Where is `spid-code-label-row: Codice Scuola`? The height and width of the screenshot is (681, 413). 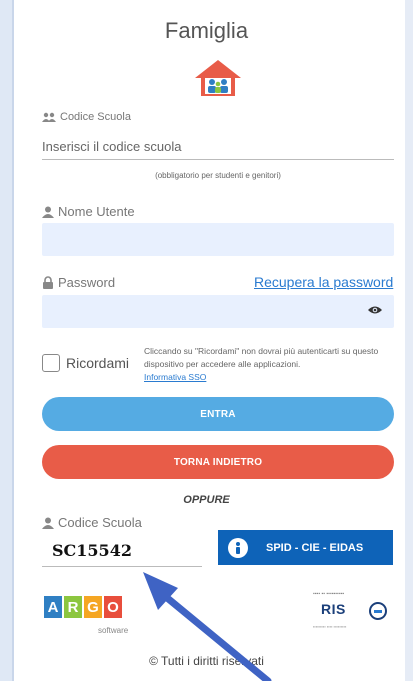
spid-code-label-row: Codice Scuola is located at coordinates (92, 522).